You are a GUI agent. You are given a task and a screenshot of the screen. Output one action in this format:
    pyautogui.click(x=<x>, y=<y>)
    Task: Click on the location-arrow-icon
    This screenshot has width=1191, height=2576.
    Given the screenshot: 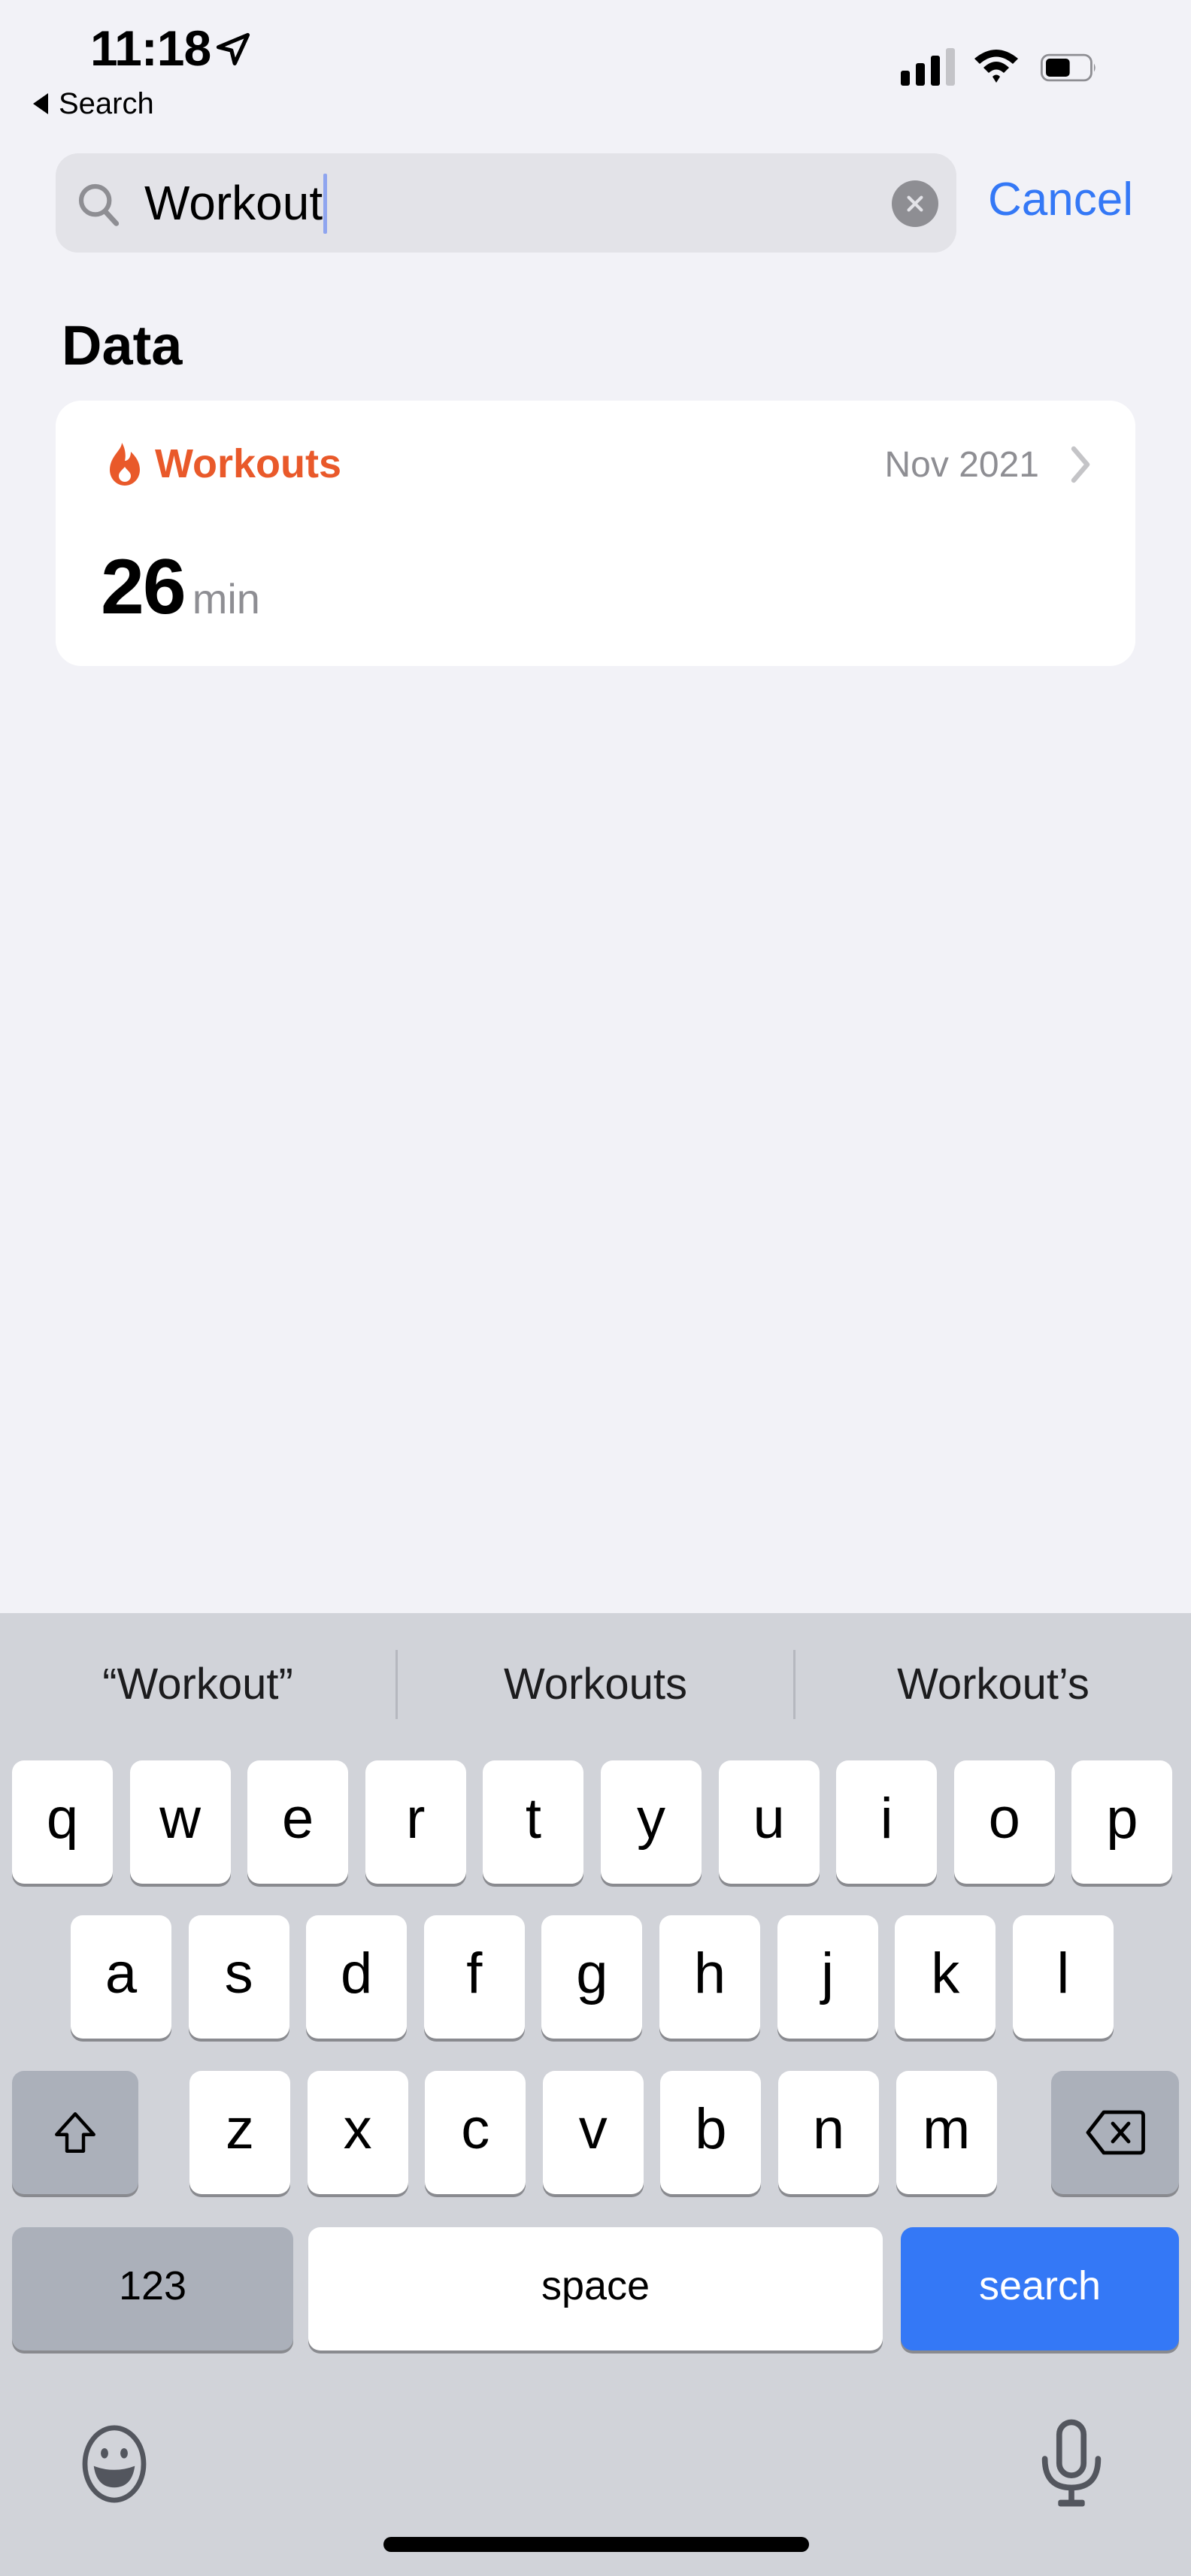 What is the action you would take?
    pyautogui.click(x=233, y=49)
    